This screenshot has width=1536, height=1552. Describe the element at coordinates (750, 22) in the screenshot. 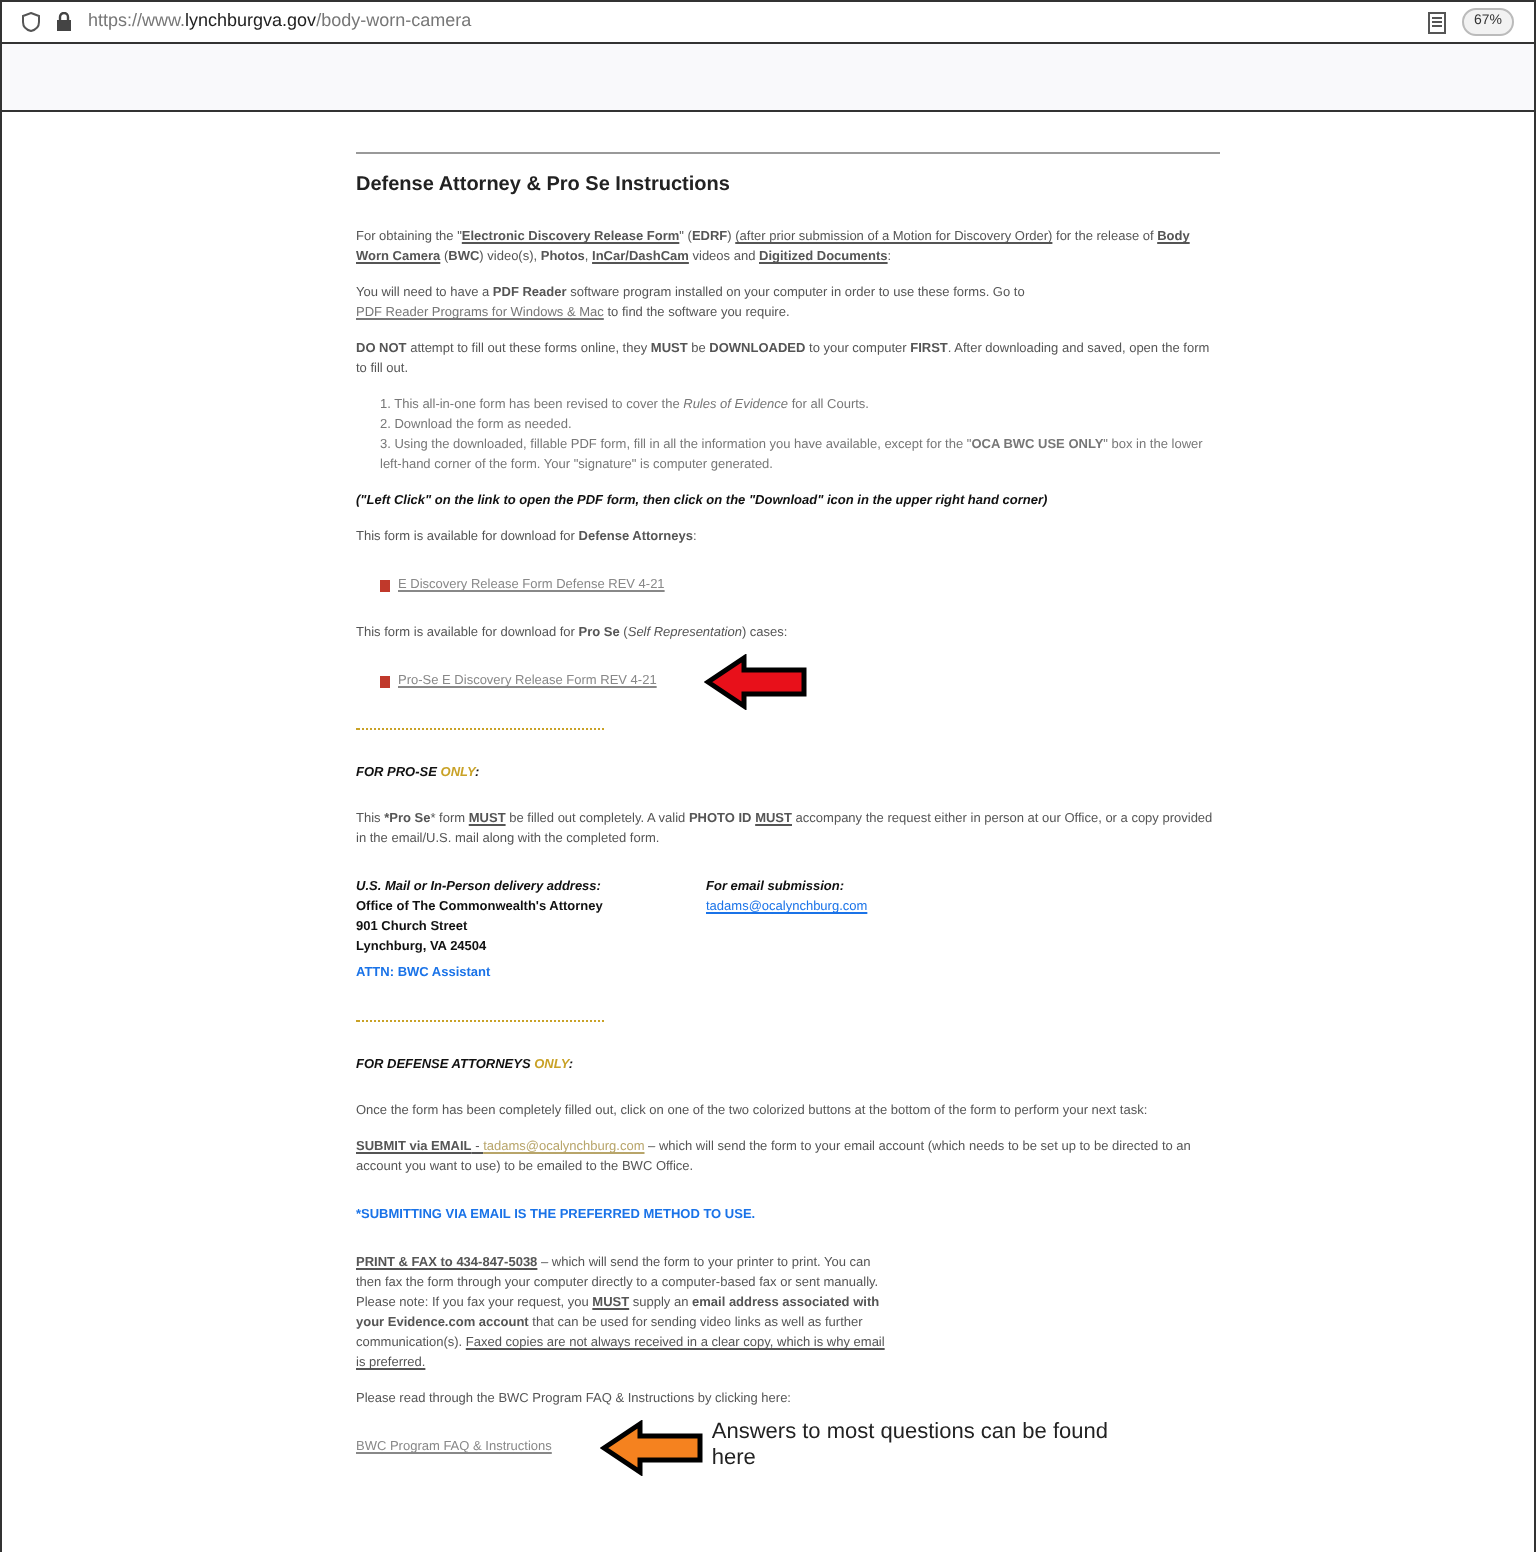

I see `url-text: https://www.lynchburgva.gov/body-worn-camera` at that location.